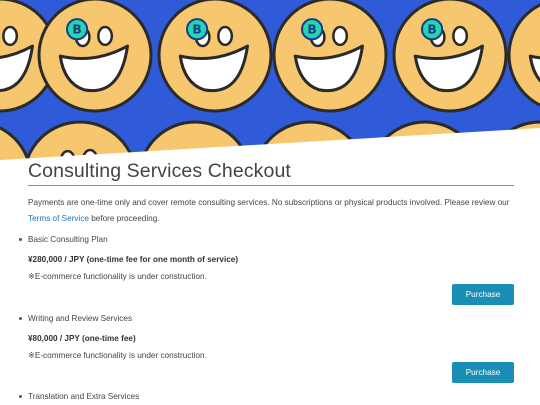 Image resolution: width=540 pixels, height=405 pixels. Describe the element at coordinates (124, 218) in the screenshot. I see `intro-suffix: before proceeding.` at that location.